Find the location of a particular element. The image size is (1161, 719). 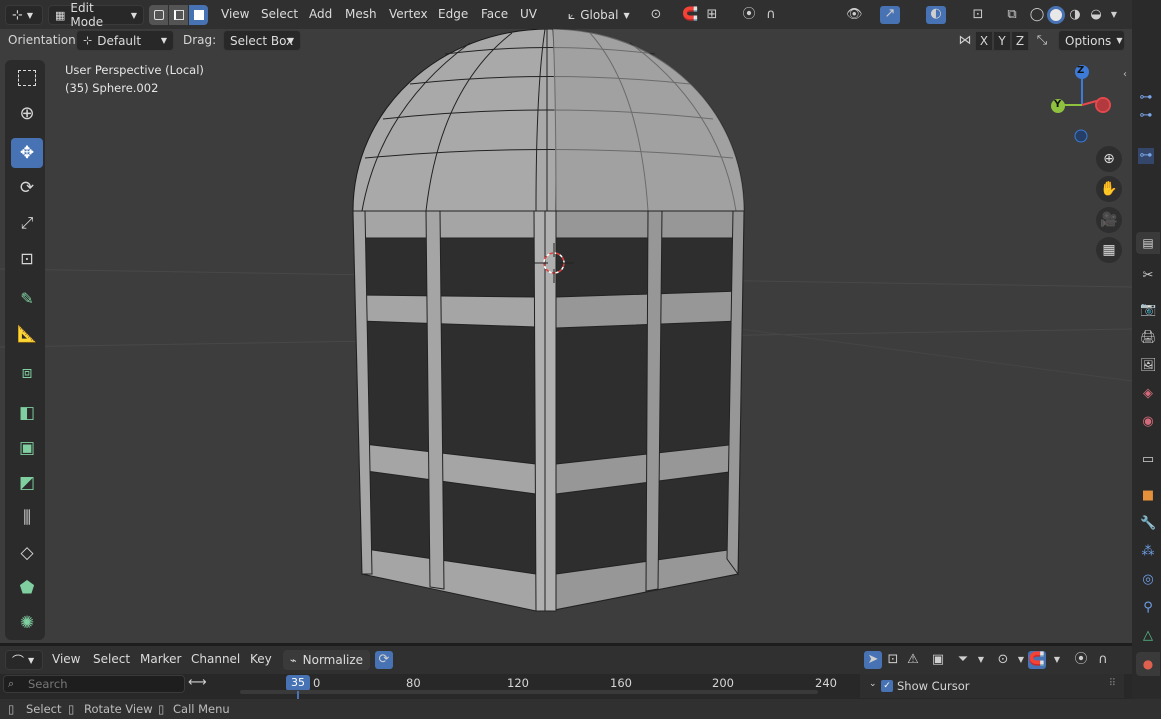

snap-icon: 🧲 is located at coordinates (1037, 660).